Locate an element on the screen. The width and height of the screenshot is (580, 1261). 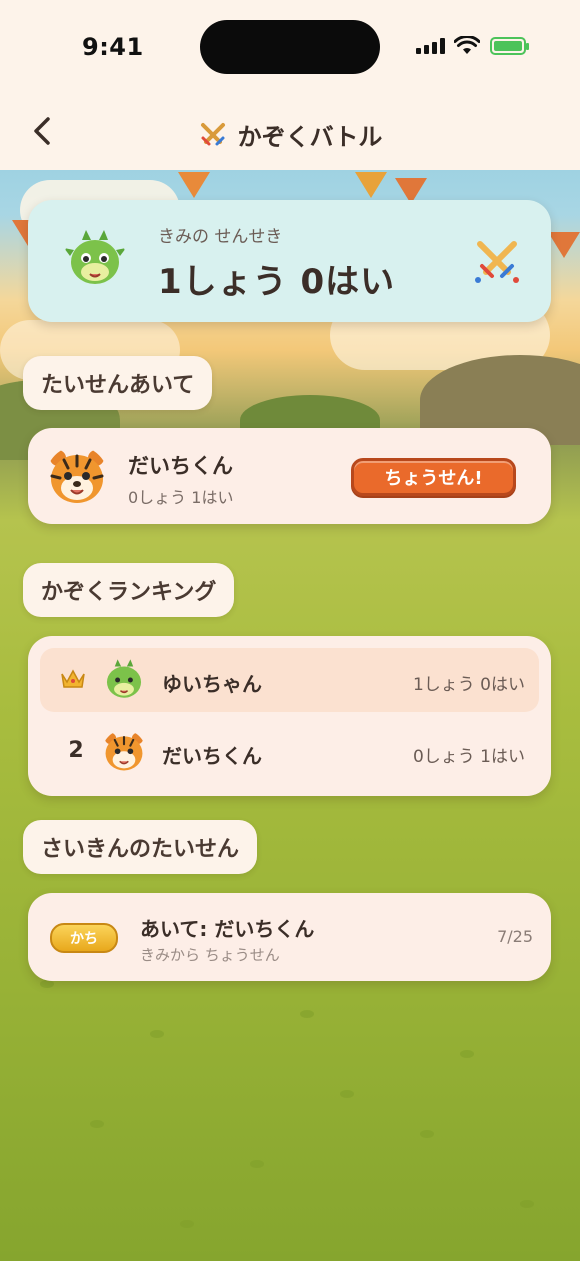
opponent-card: だいちくん 0しょう 1はい ちょうせん! is located at coordinates (289, 476).